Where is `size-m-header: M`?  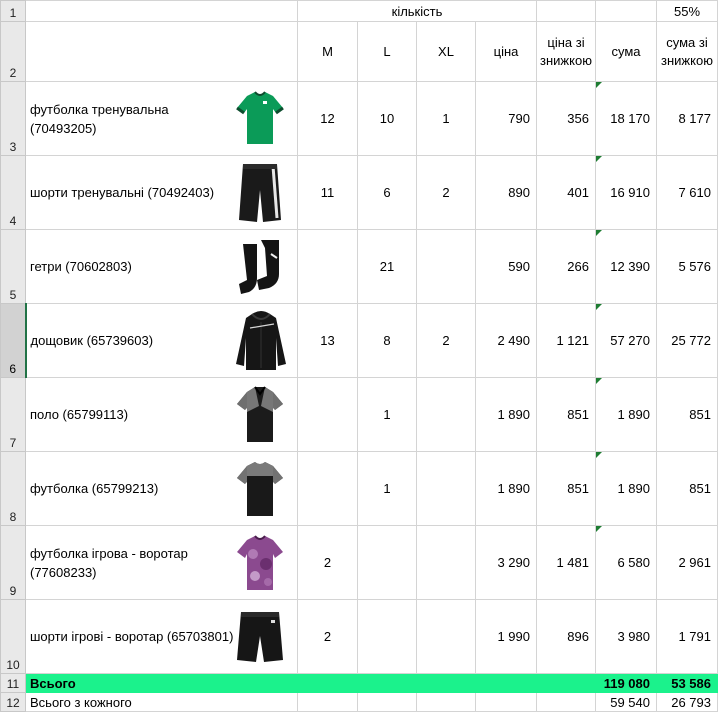 size-m-header: M is located at coordinates (327, 51).